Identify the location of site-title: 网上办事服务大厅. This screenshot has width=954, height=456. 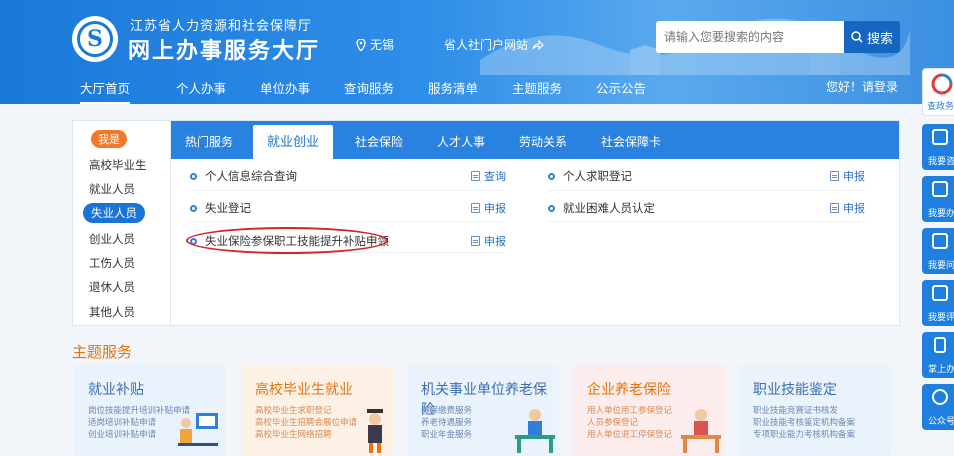
(224, 51).